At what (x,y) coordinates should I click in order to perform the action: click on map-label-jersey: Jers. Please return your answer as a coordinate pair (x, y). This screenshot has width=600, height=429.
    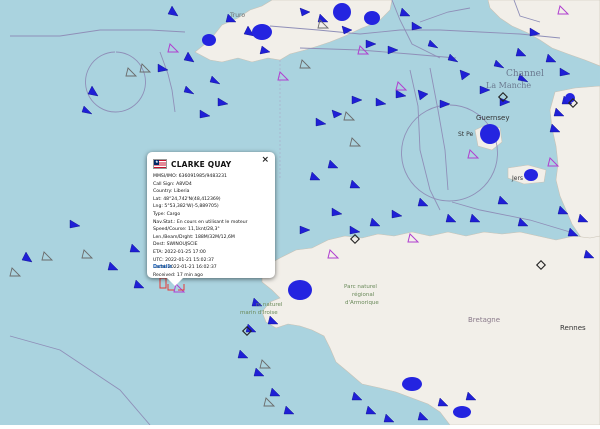
    Looking at the image, I should click on (517, 178).